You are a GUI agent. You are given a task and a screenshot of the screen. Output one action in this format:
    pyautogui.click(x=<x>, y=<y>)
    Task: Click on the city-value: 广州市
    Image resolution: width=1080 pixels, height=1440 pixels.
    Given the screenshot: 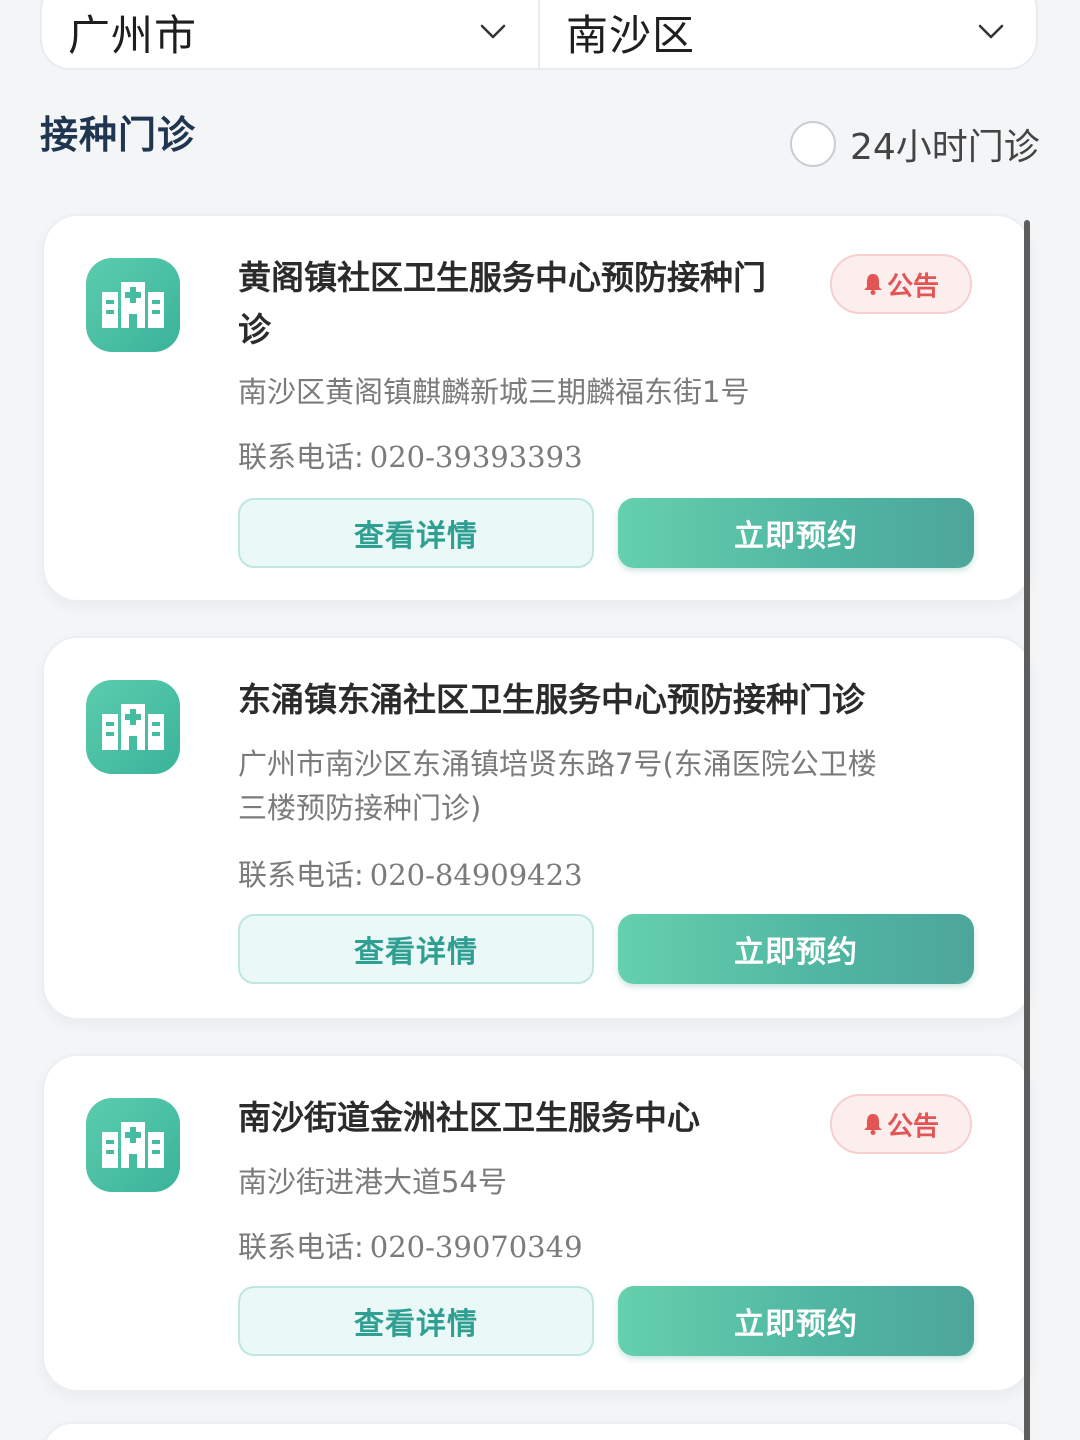 What is the action you would take?
    pyautogui.click(x=133, y=35)
    